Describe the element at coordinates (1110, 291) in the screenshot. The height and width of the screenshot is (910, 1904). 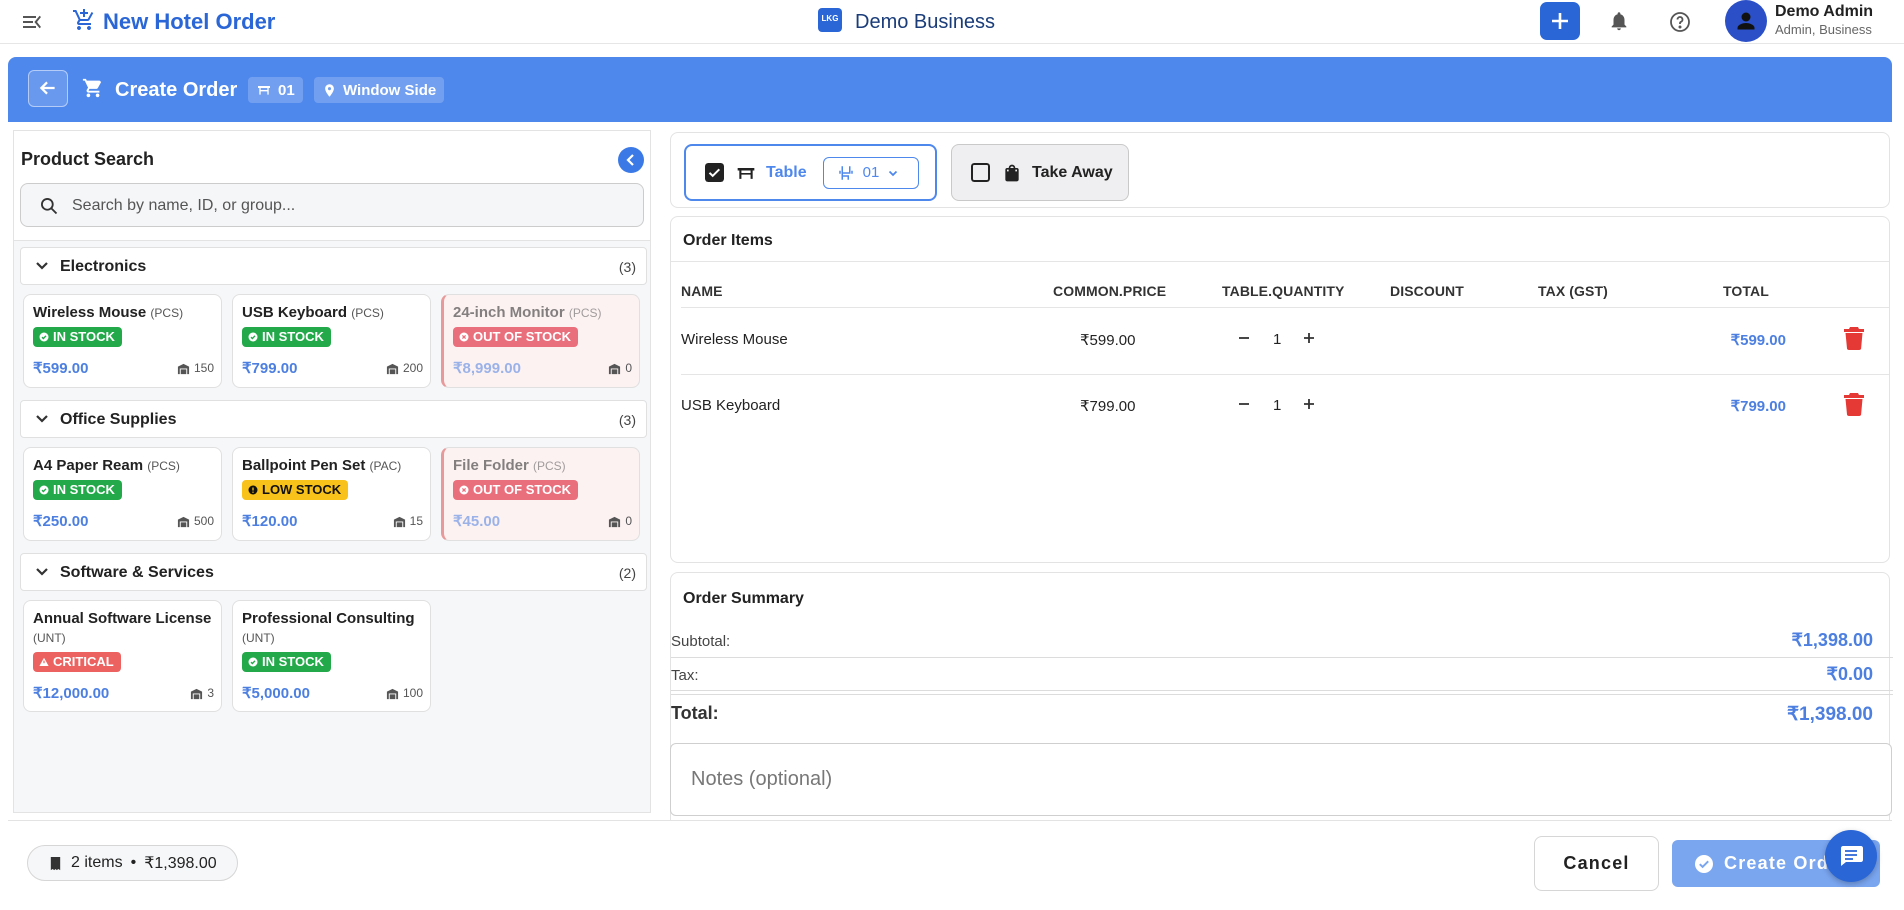
I see `column-header-price: COMMON.PRICE` at that location.